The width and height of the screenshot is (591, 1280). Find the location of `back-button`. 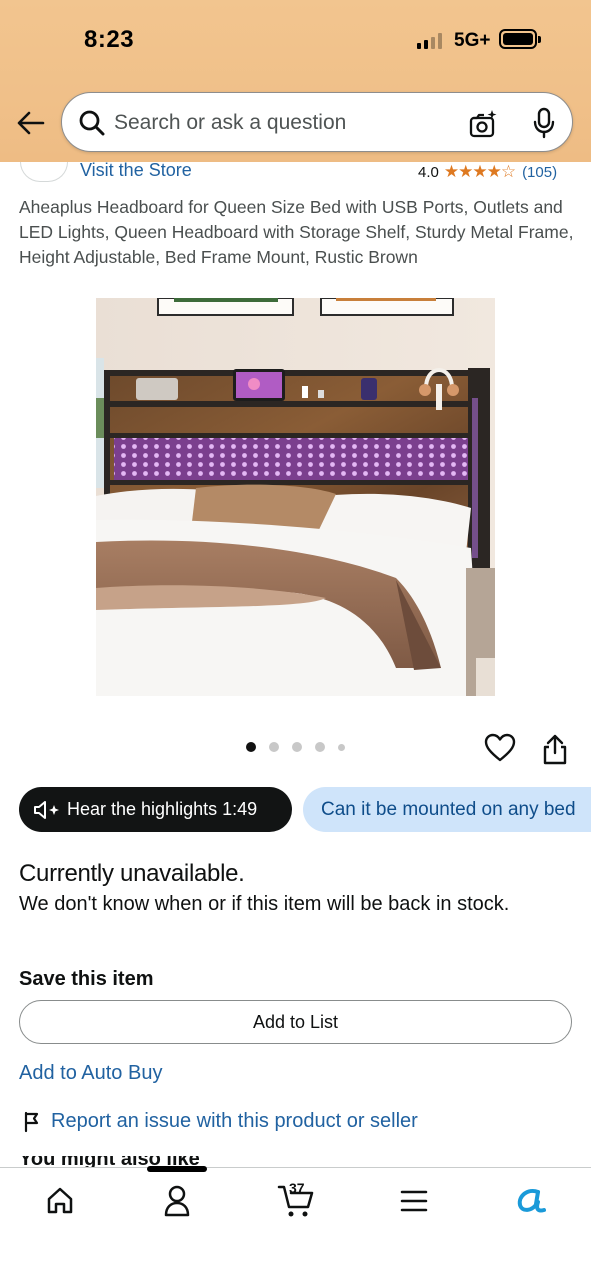

back-button is located at coordinates (31, 123).